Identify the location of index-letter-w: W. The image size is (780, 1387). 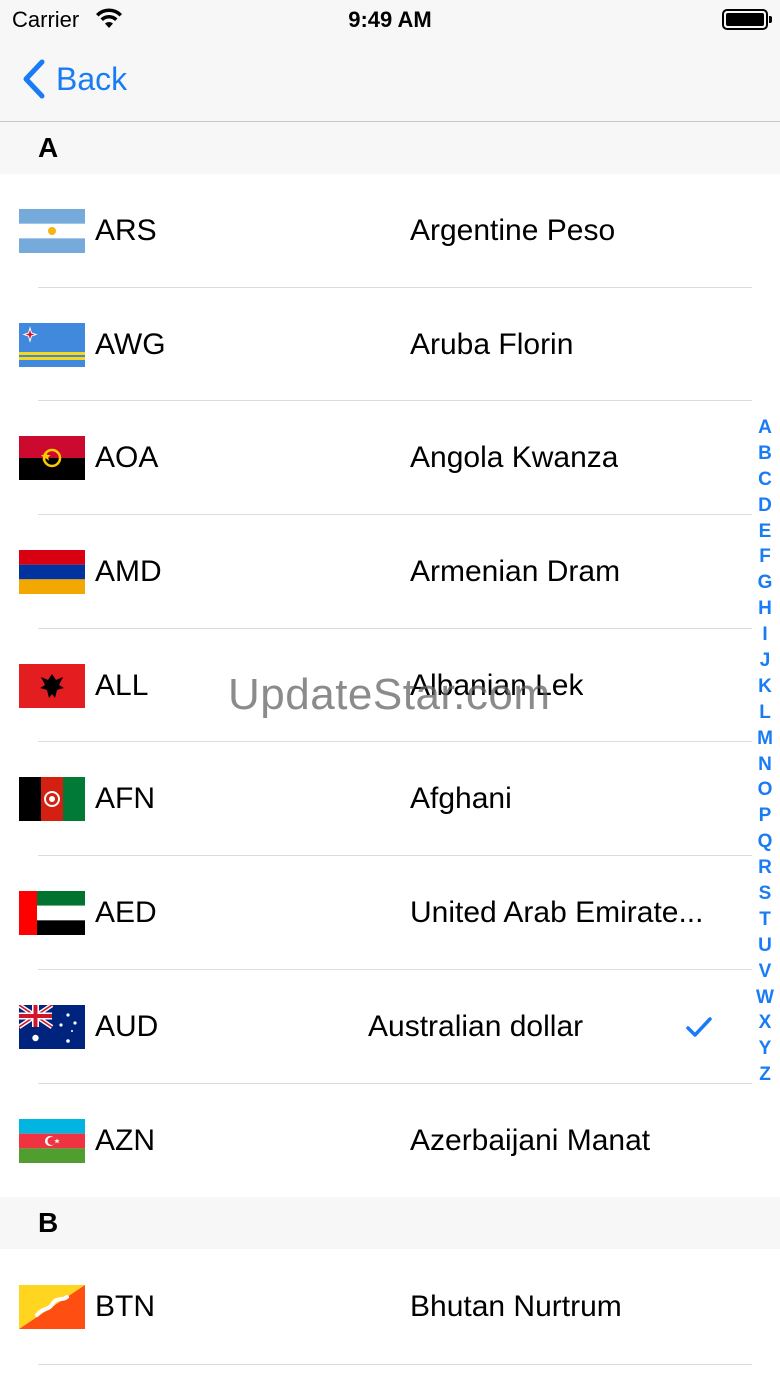
(765, 998).